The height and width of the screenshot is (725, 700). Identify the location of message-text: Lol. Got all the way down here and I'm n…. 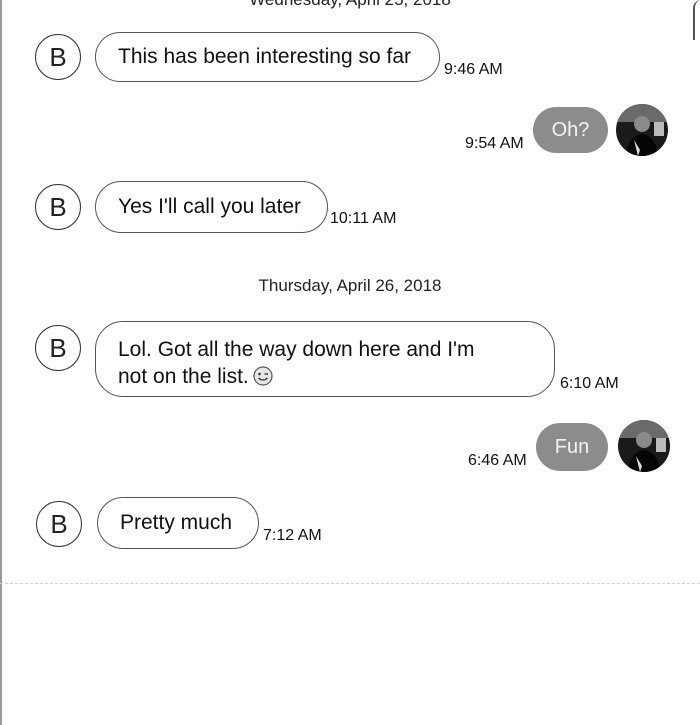
(296, 363).